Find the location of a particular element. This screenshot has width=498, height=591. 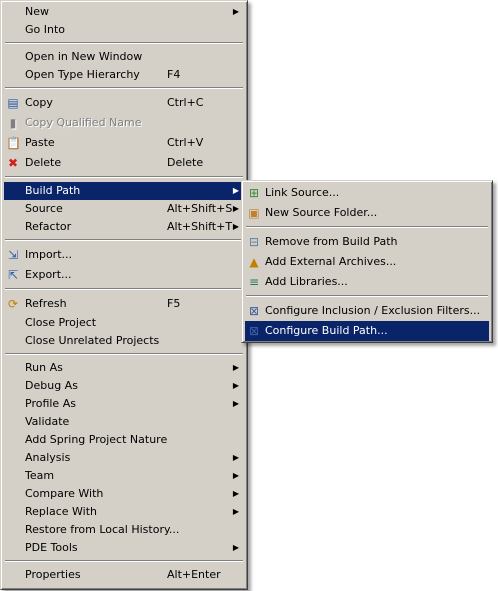

import-icon: ⇲ is located at coordinates (13, 255).